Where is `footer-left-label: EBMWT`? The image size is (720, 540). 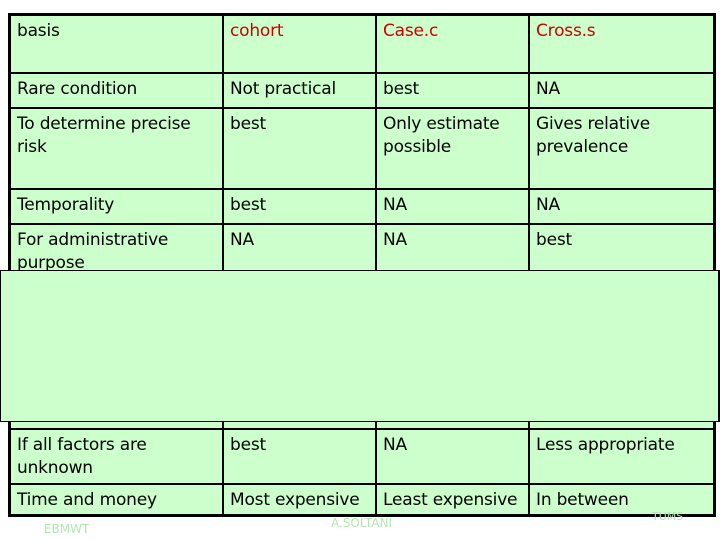 footer-left-label: EBMWT is located at coordinates (67, 529).